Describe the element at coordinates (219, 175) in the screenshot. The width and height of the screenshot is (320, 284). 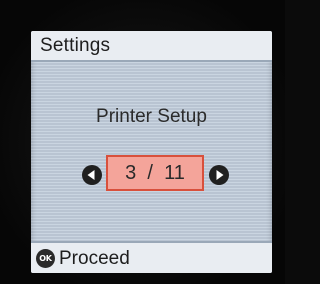
I see `arrow-right-icon` at that location.